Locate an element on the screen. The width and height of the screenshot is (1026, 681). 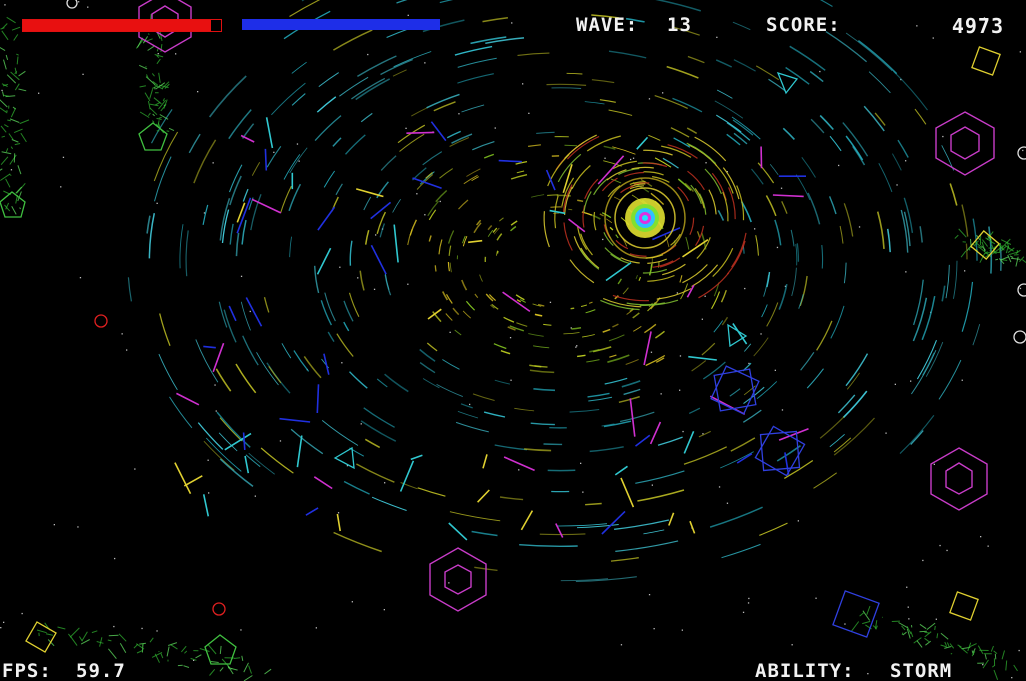
fps-label: FPS: is located at coordinates (27, 670).